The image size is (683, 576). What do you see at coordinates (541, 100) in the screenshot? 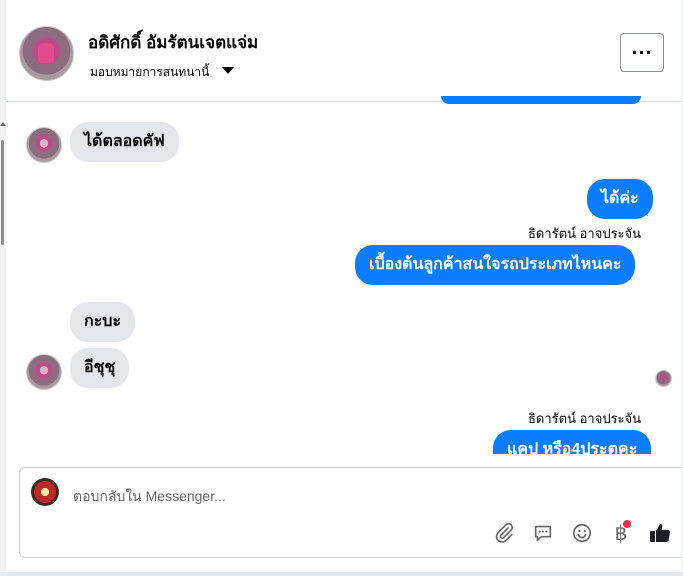
I see `message-bubble-outgoing-partial` at bounding box center [541, 100].